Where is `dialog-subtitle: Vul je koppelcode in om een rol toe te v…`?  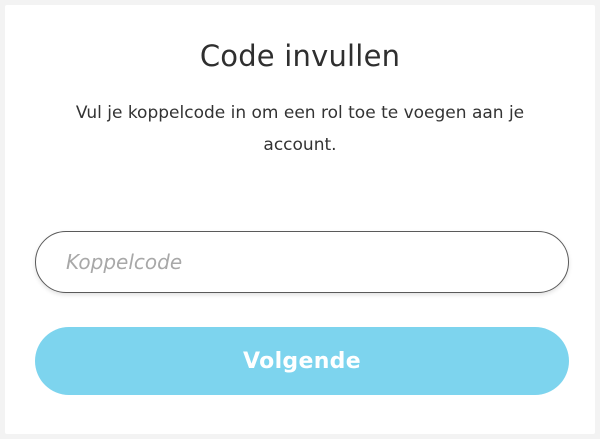
dialog-subtitle: Vul je koppelcode in om een rol toe te v… is located at coordinates (300, 129).